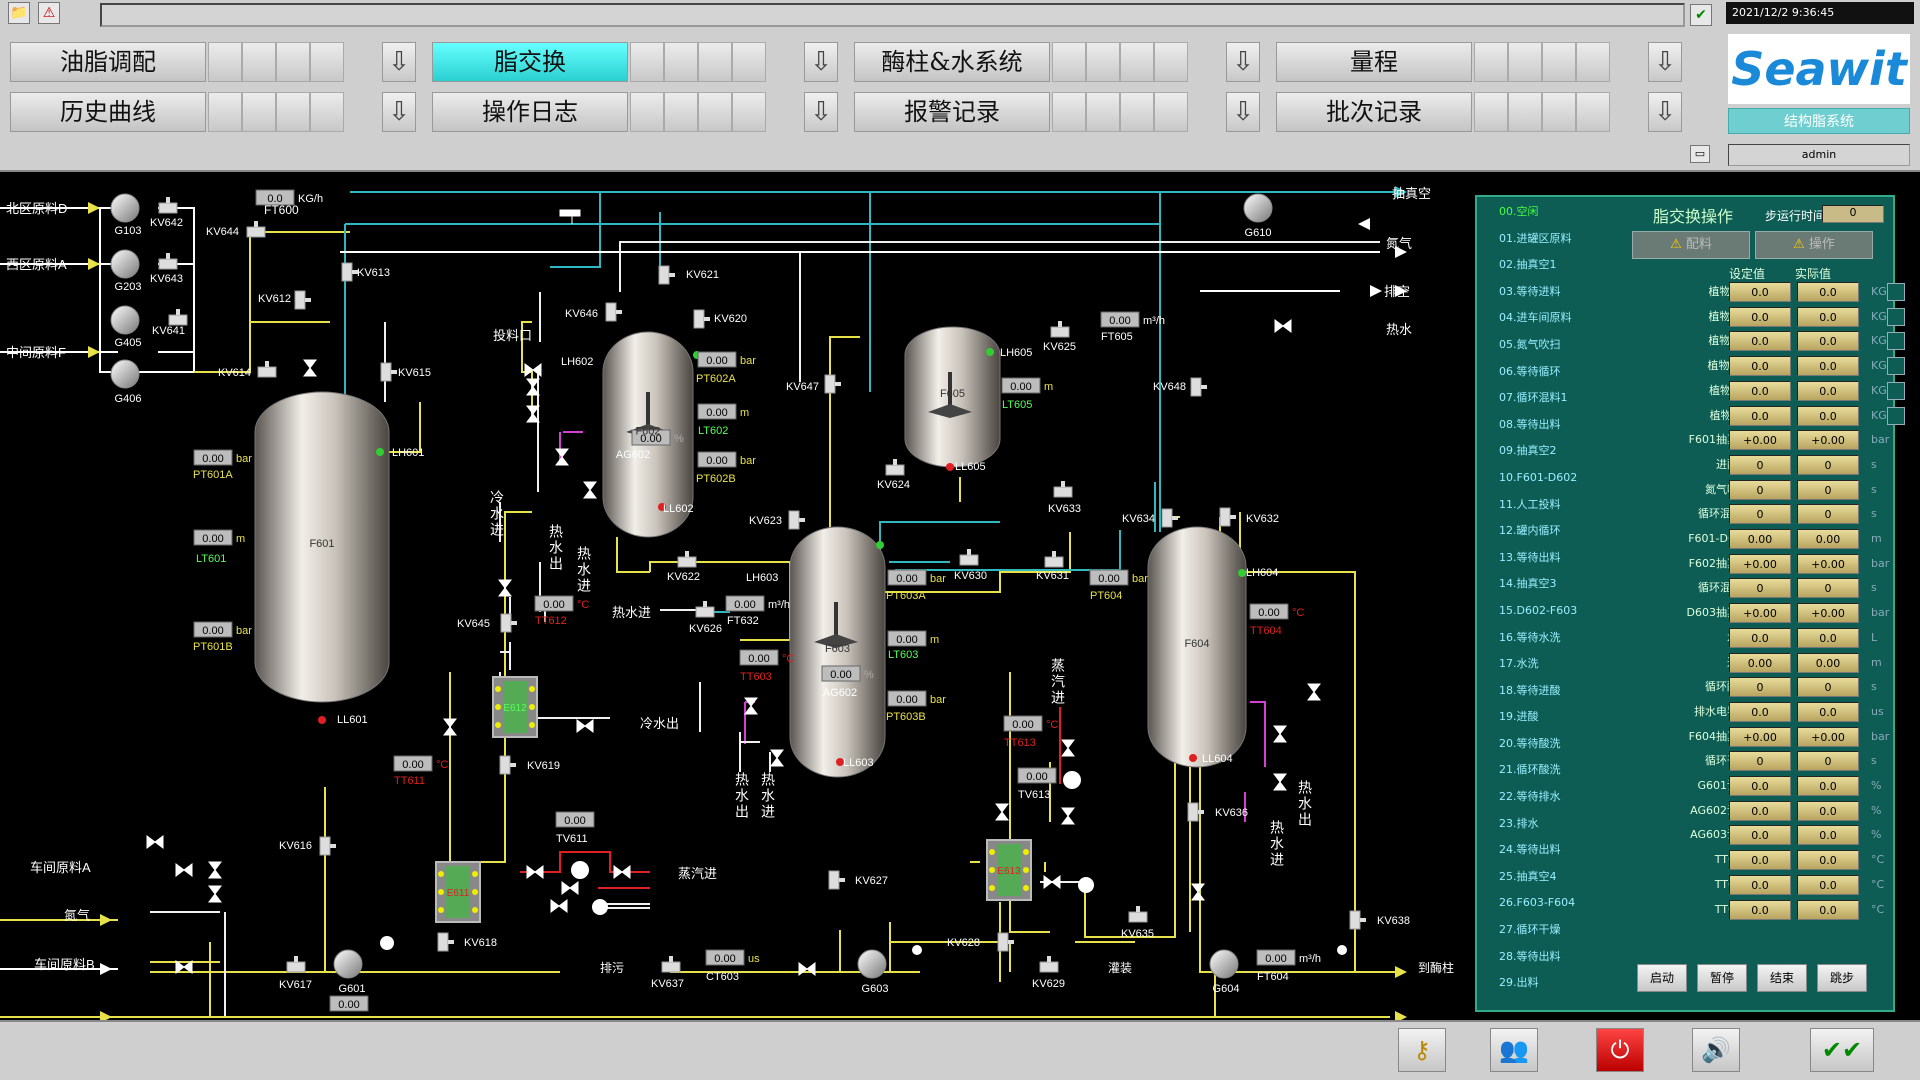 The height and width of the screenshot is (1080, 1920). Describe the element at coordinates (1557, 398) in the screenshot. I see `step-item: 07.循环混料1` at that location.